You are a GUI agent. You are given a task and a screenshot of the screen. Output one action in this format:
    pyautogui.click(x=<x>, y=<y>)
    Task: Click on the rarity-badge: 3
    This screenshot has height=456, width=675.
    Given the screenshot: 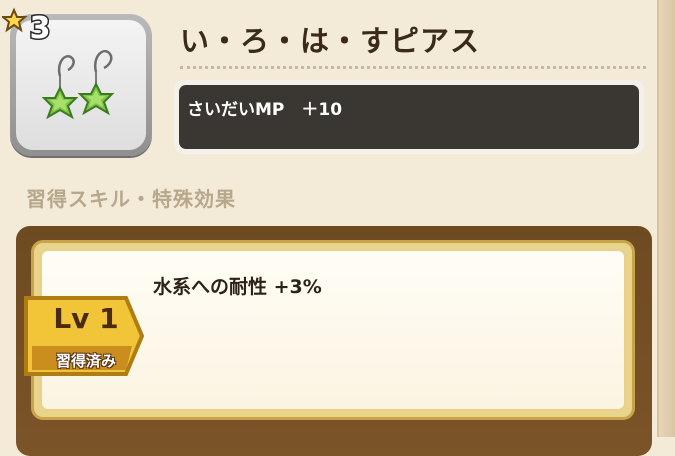 What is the action you would take?
    pyautogui.click(x=27, y=26)
    